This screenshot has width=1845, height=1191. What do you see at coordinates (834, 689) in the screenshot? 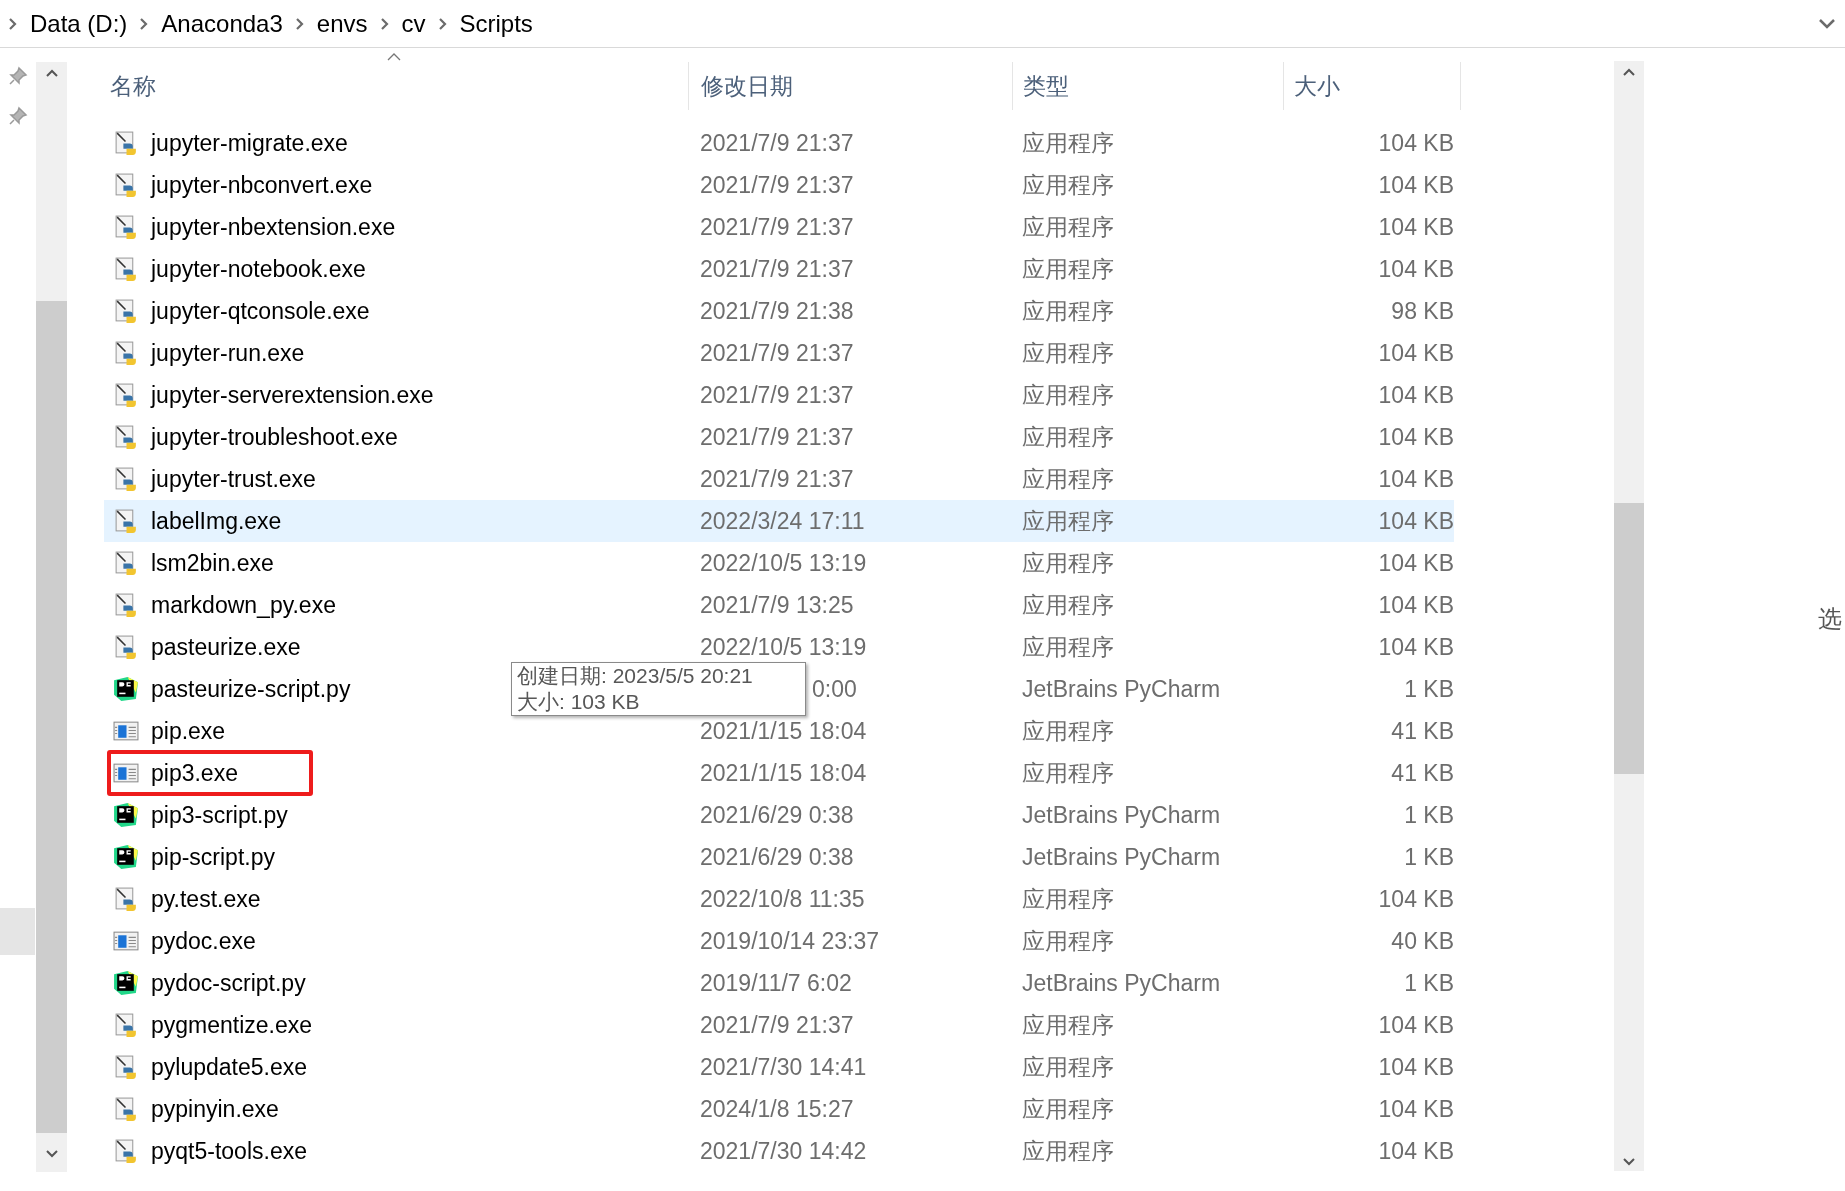
I see `date-cell-text: 0:00` at bounding box center [834, 689].